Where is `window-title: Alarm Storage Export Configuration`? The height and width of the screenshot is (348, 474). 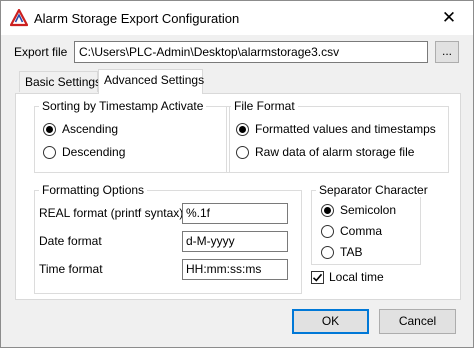
window-title: Alarm Storage Export Configuration is located at coordinates (137, 18).